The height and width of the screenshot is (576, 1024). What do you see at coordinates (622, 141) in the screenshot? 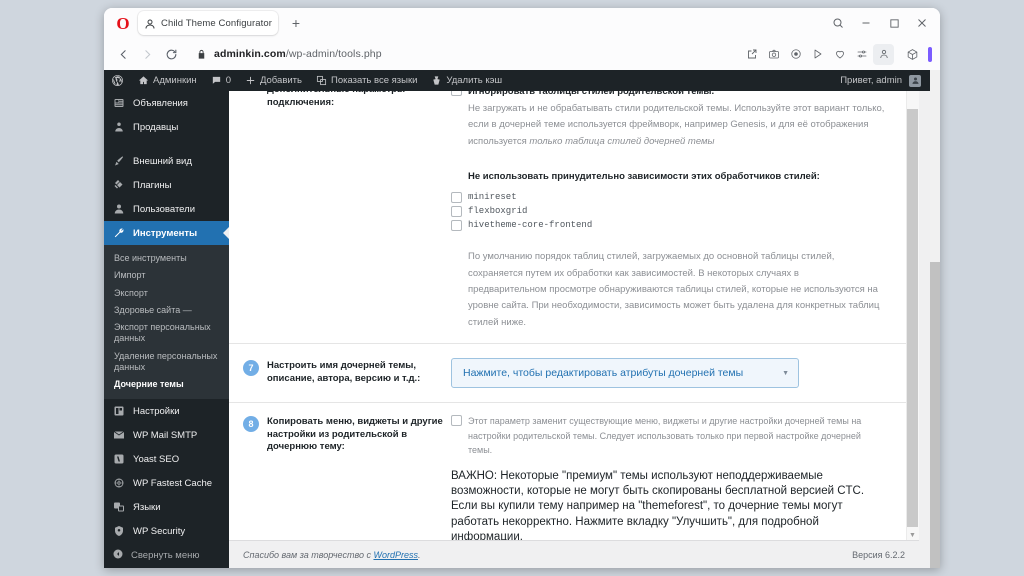
I see `ignore-parent-hint-b: только таблица стилей дочерней темы` at bounding box center [622, 141].